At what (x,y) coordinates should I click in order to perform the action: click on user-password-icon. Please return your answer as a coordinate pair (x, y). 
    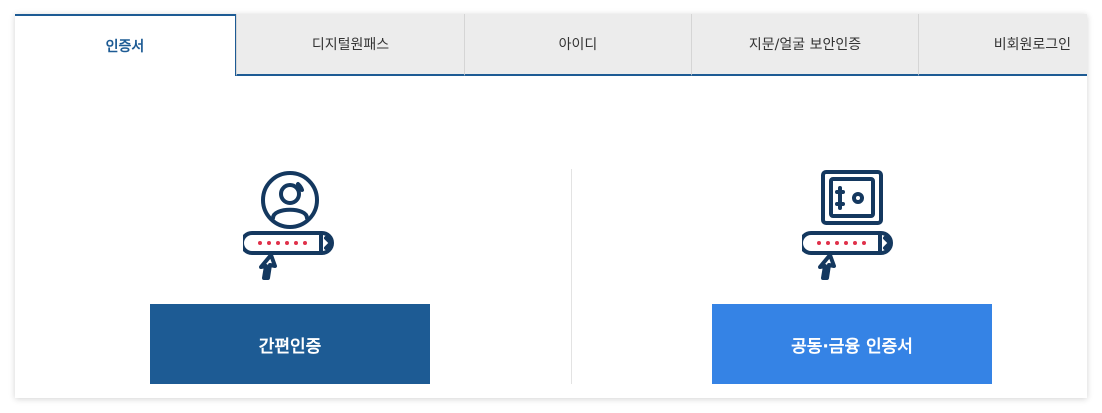
    Looking at the image, I should click on (288, 225).